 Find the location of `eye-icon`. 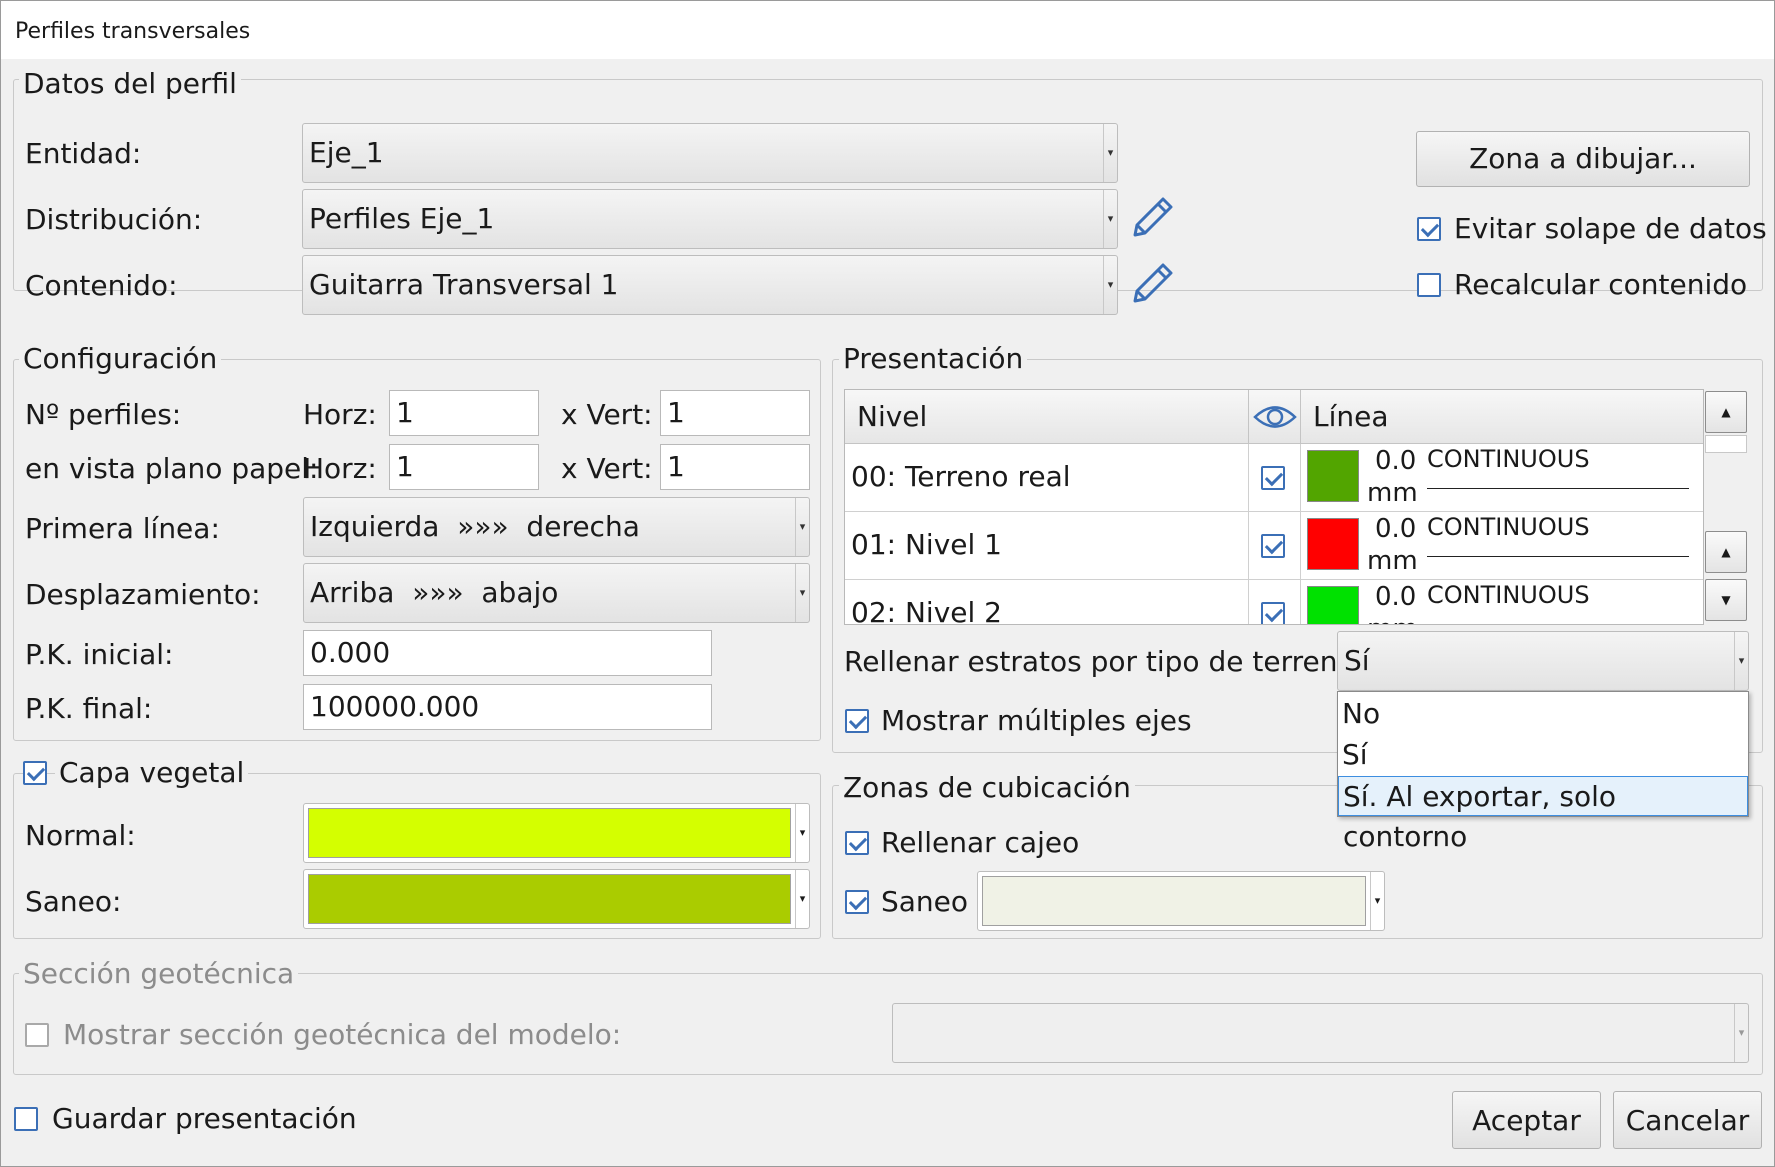

eye-icon is located at coordinates (1275, 417).